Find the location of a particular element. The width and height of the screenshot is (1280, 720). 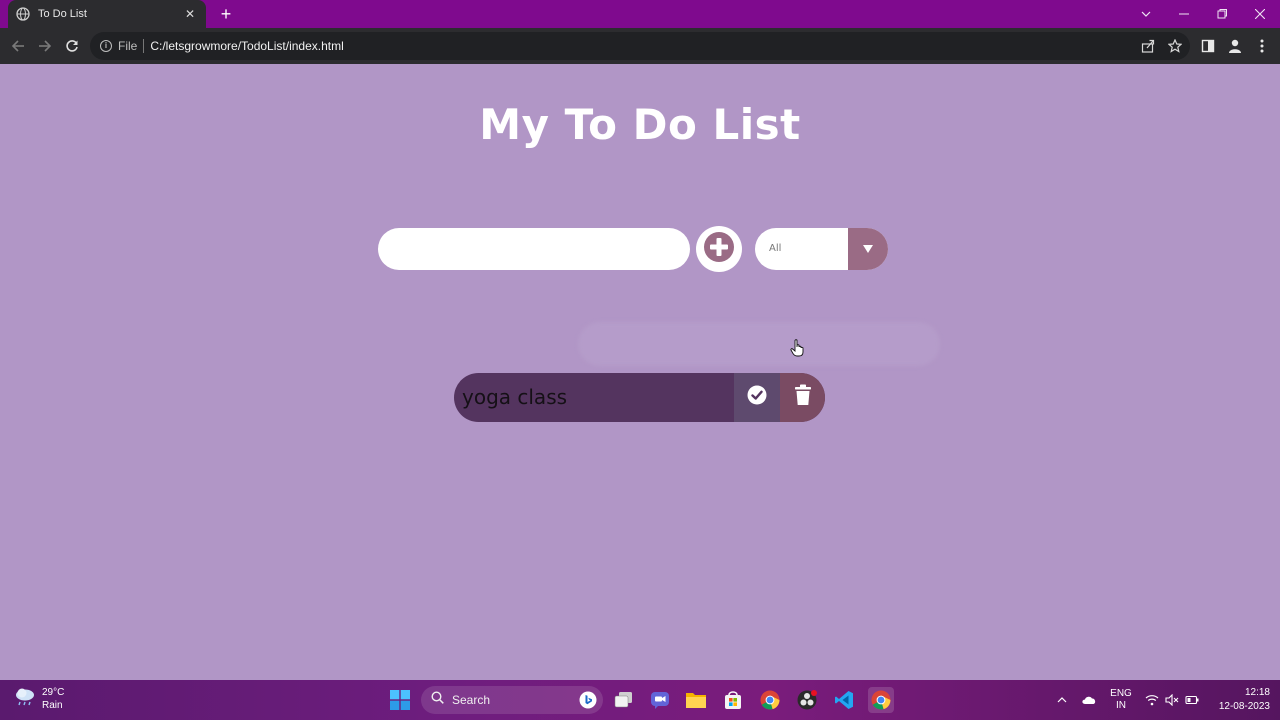

delete-todo-button is located at coordinates (802, 397).